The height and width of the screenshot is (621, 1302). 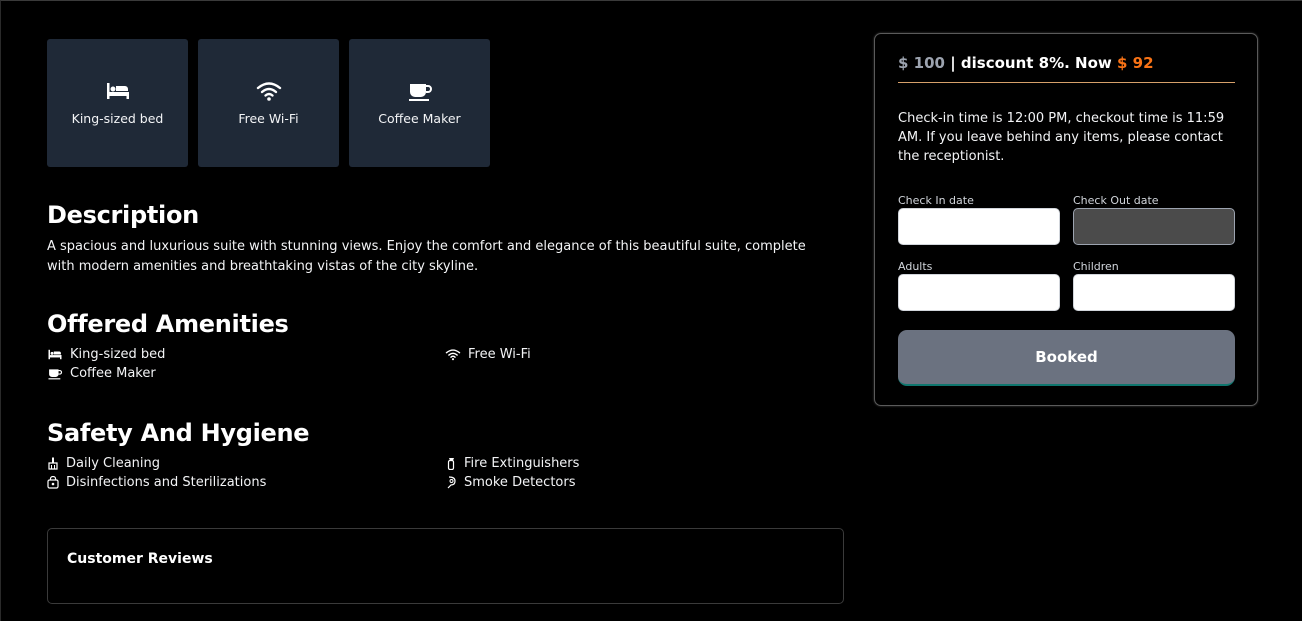 I want to click on cleaning-icon, so click(x=53, y=463).